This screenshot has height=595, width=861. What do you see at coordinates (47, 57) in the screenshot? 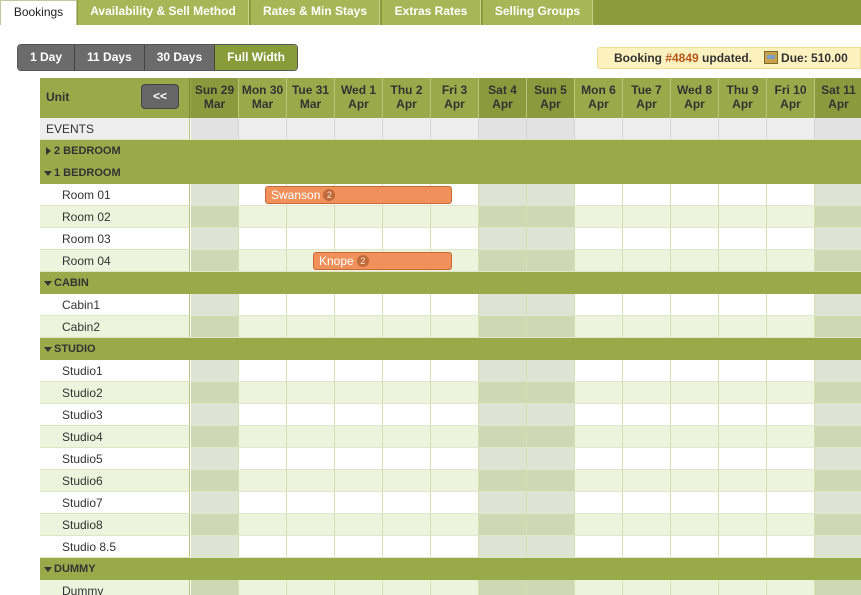
I see `view-1-day-button: 1 Day` at bounding box center [47, 57].